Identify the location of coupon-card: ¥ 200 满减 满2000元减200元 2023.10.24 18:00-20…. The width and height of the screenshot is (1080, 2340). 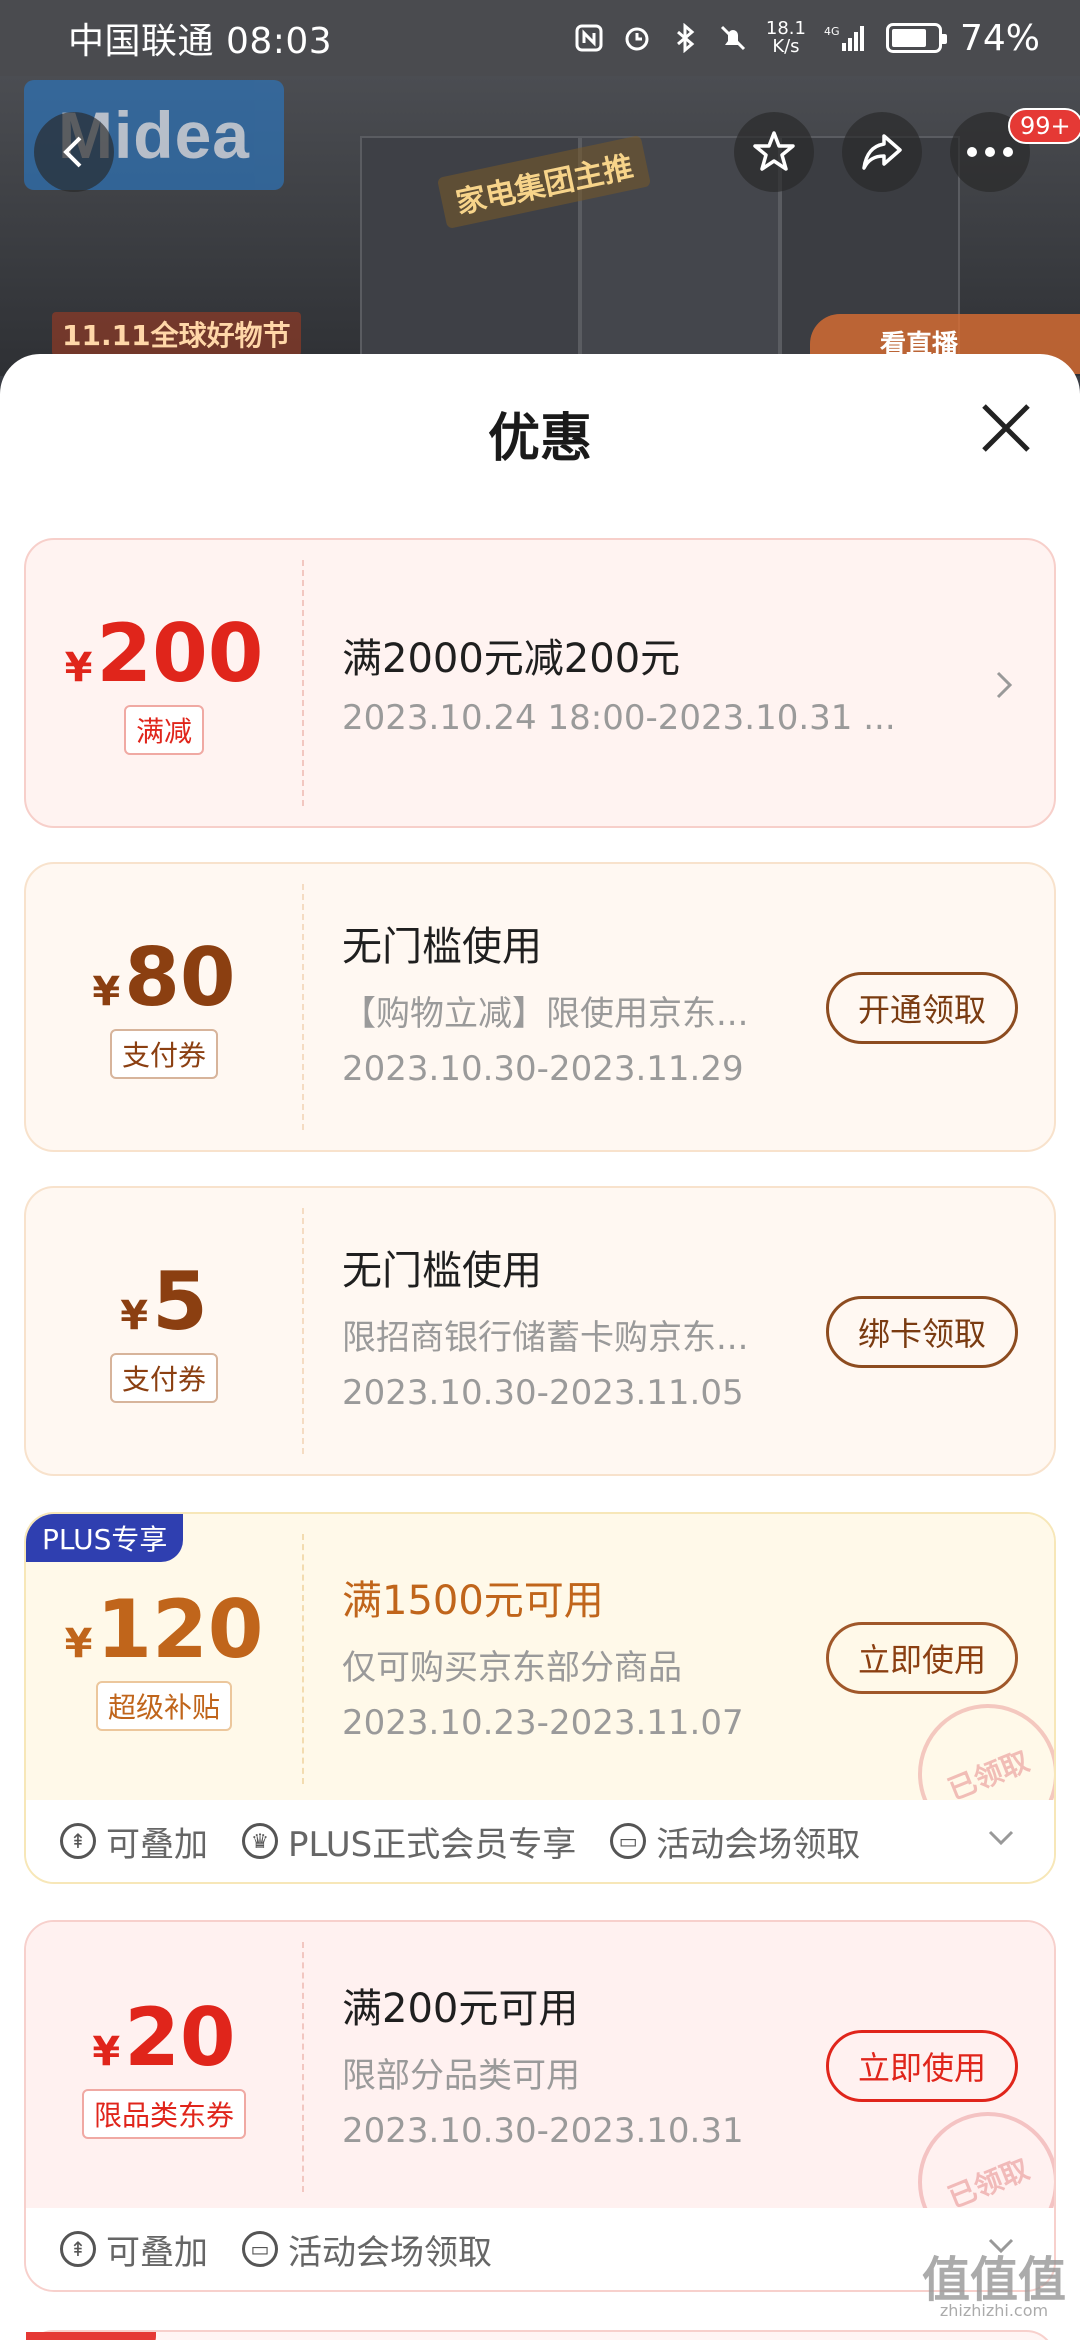
(540, 683).